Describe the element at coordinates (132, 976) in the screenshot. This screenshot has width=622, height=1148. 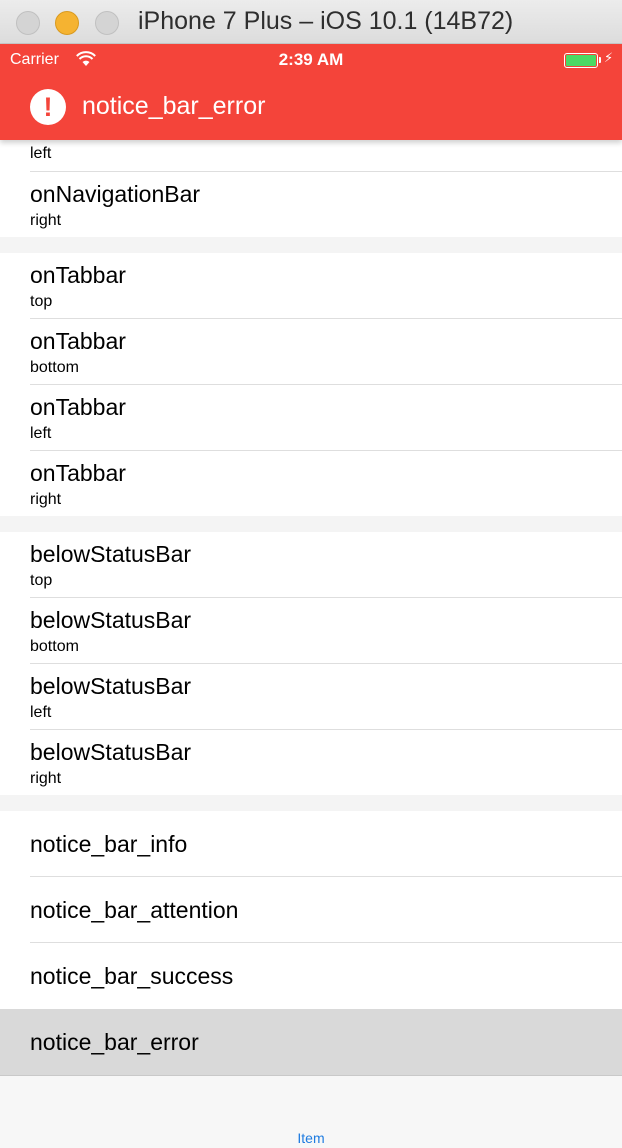
I see `row-title: notice_bar_success` at that location.